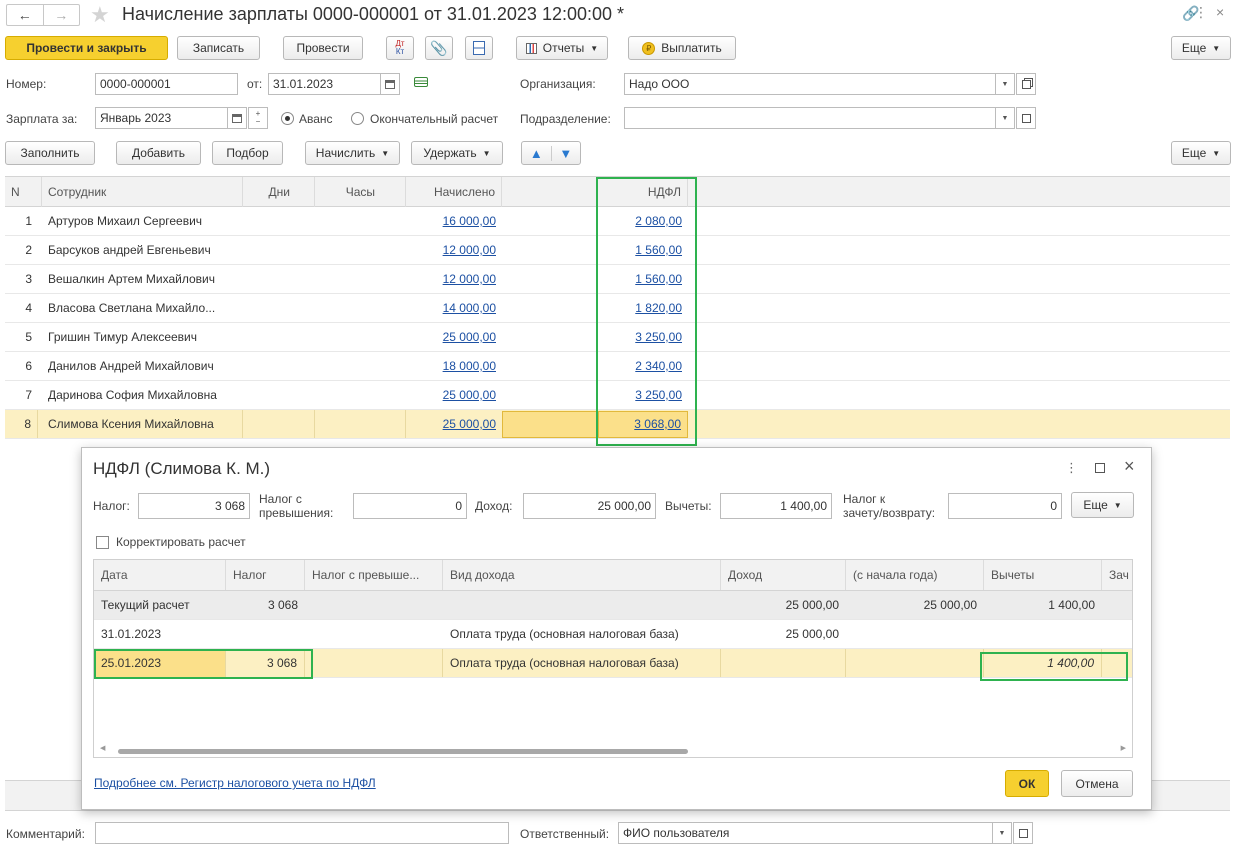 The width and height of the screenshot is (1241, 849). What do you see at coordinates (1023, 833) in the screenshot?
I see `responsible-open-button` at bounding box center [1023, 833].